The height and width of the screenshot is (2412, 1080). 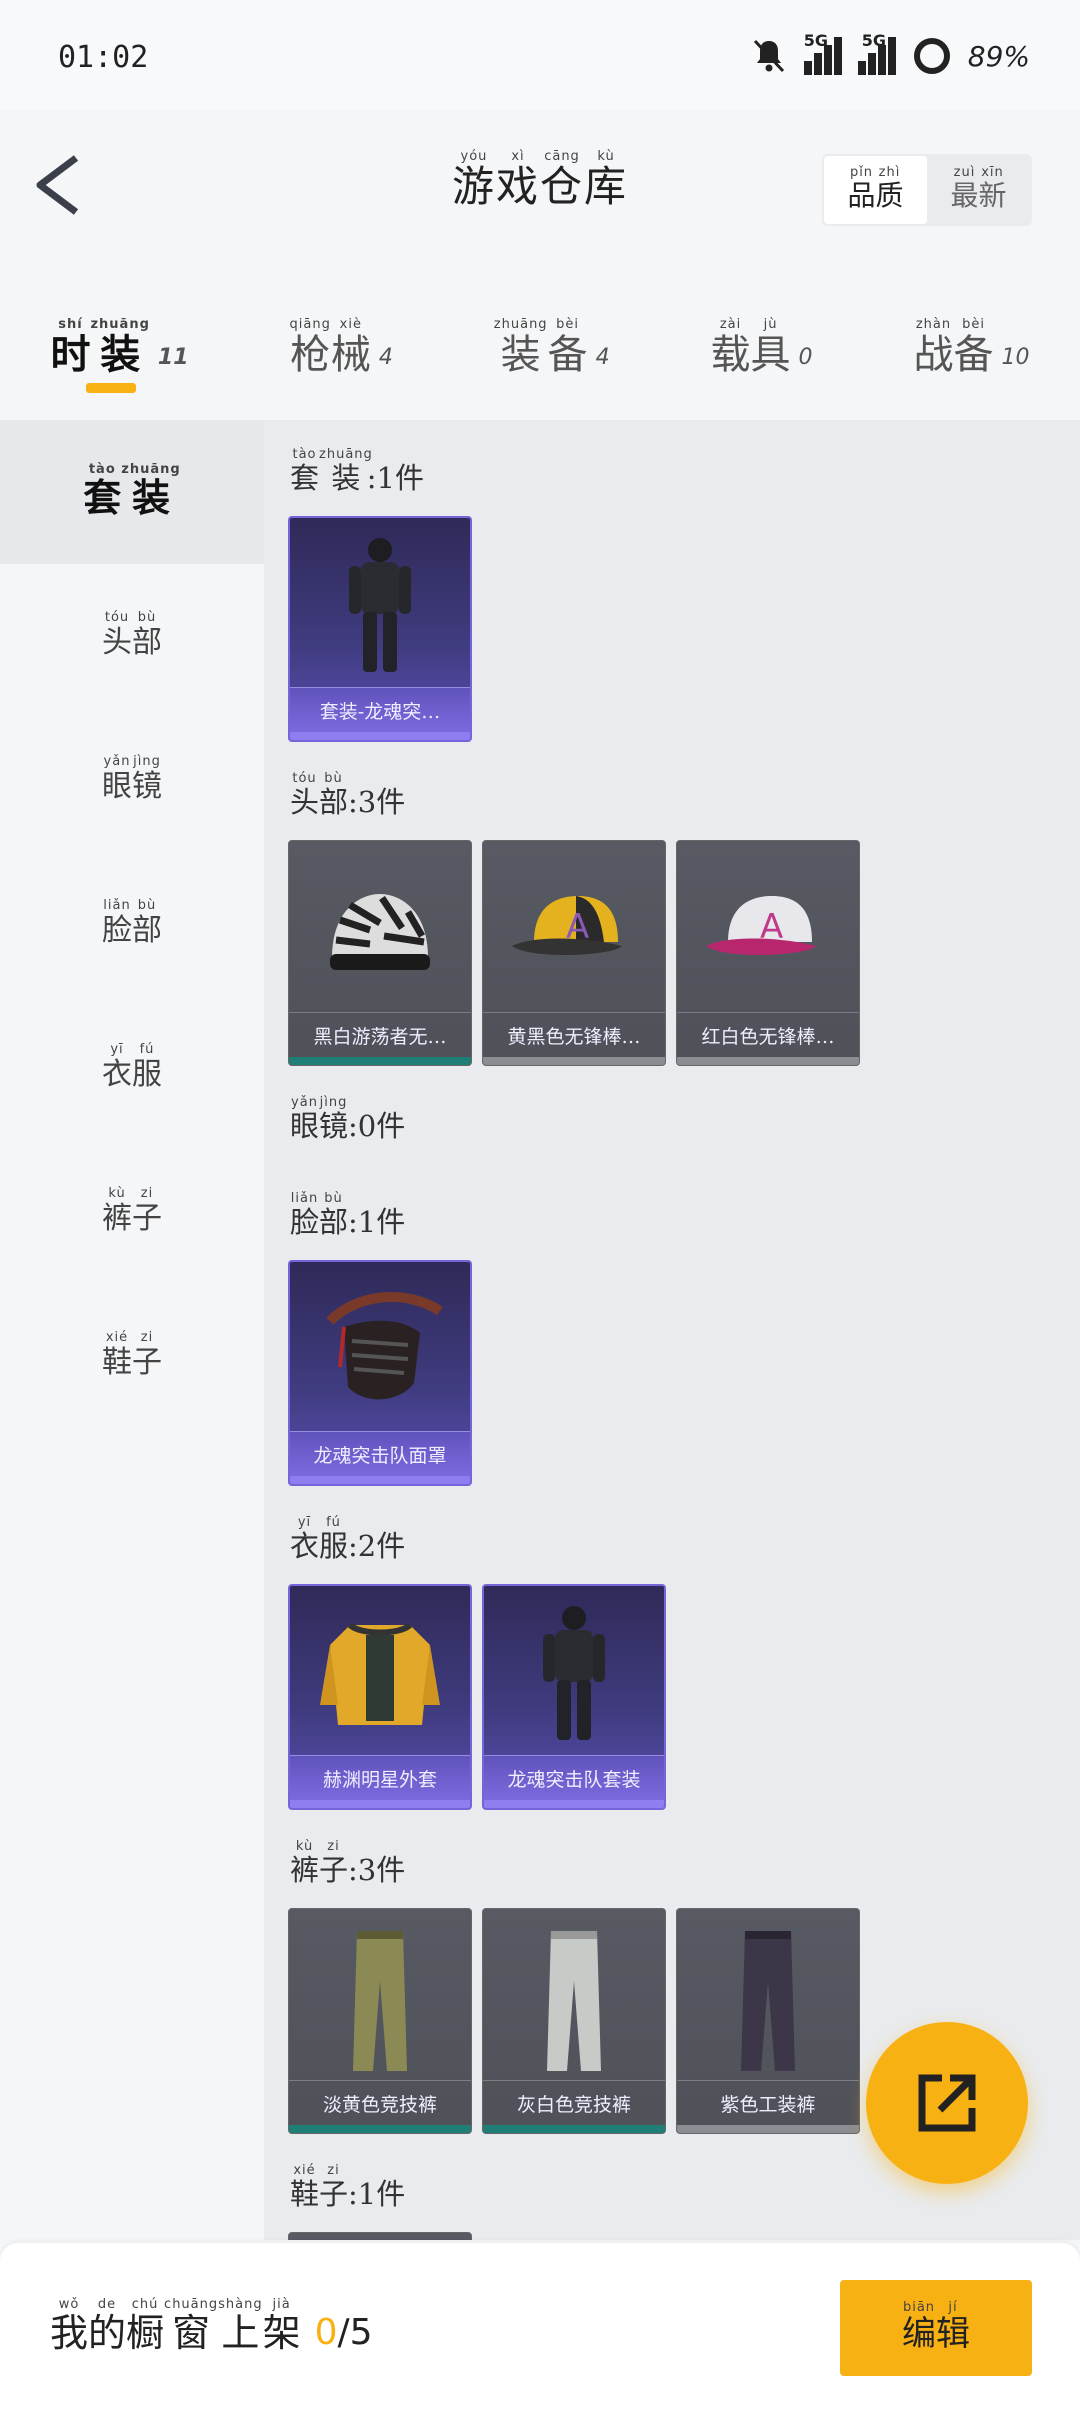 I want to click on clock: 01:02, so click(x=103, y=57).